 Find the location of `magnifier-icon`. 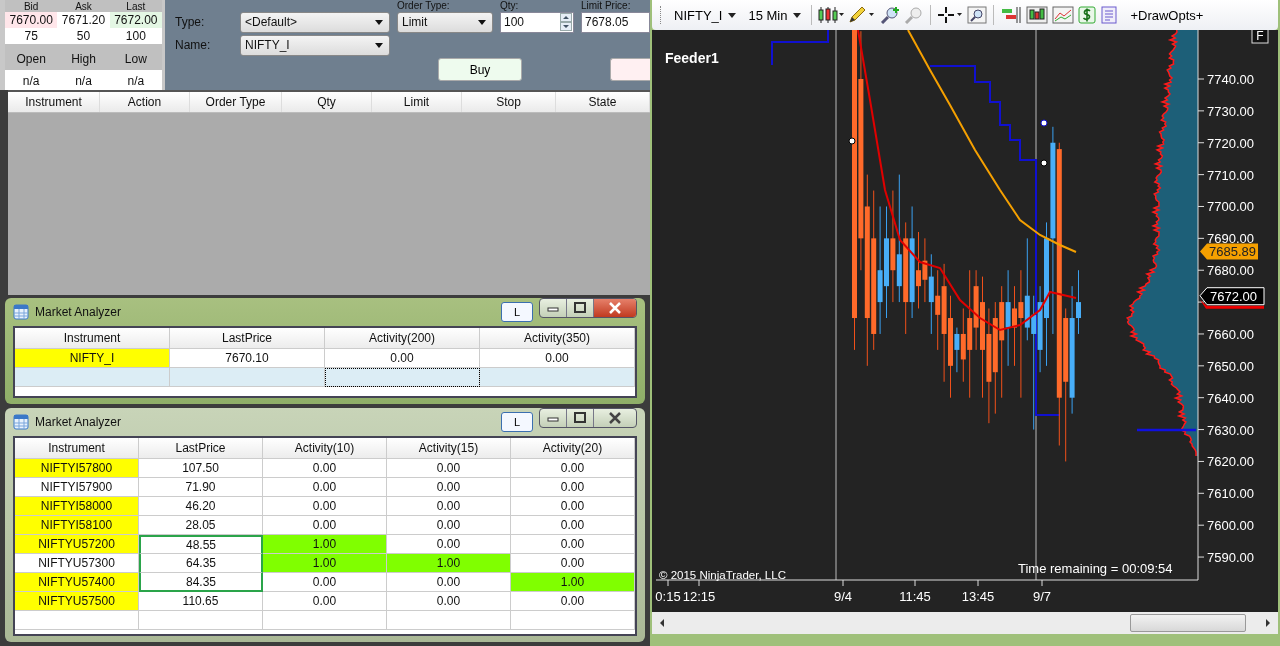

magnifier-icon is located at coordinates (977, 15).